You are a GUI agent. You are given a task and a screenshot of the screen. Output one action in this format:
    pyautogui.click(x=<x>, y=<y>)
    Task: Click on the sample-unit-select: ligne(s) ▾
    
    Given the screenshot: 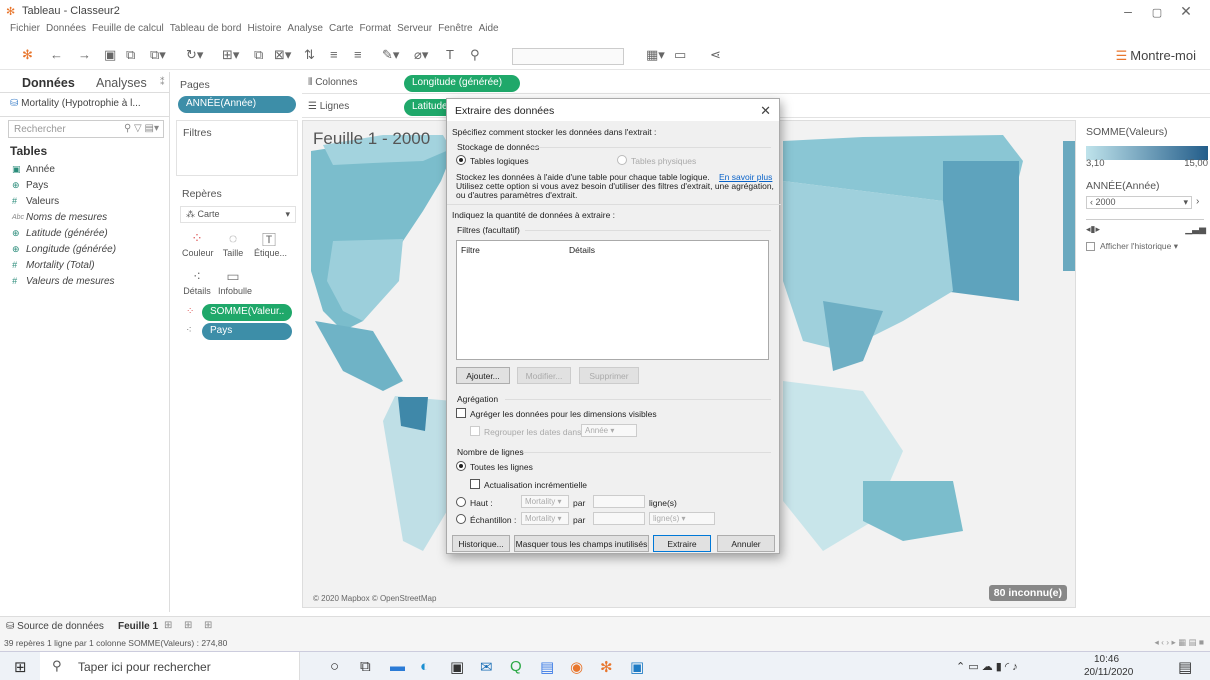 What is the action you would take?
    pyautogui.click(x=682, y=518)
    